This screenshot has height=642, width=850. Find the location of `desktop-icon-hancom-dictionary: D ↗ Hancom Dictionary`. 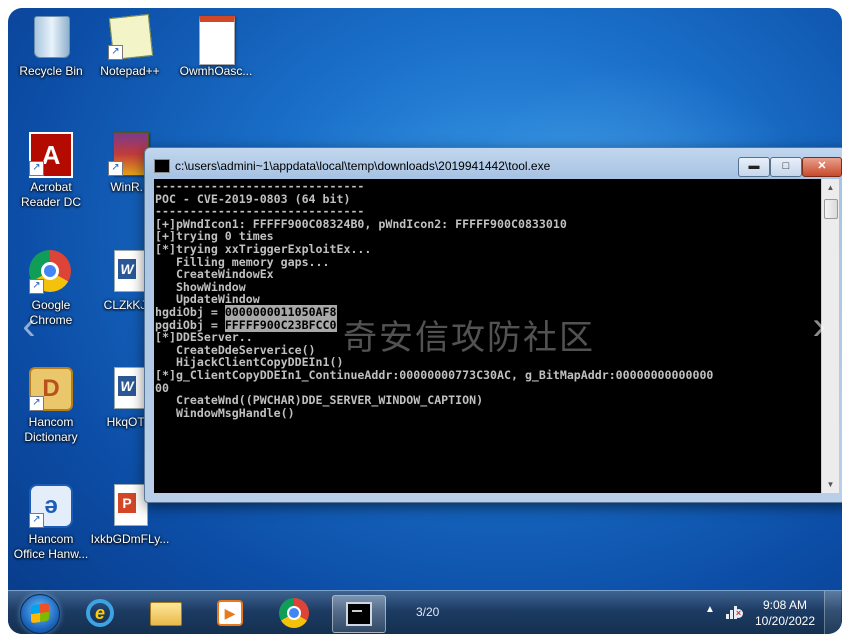

desktop-icon-hancom-dictionary: D ↗ Hancom Dictionary is located at coordinates (51, 406).